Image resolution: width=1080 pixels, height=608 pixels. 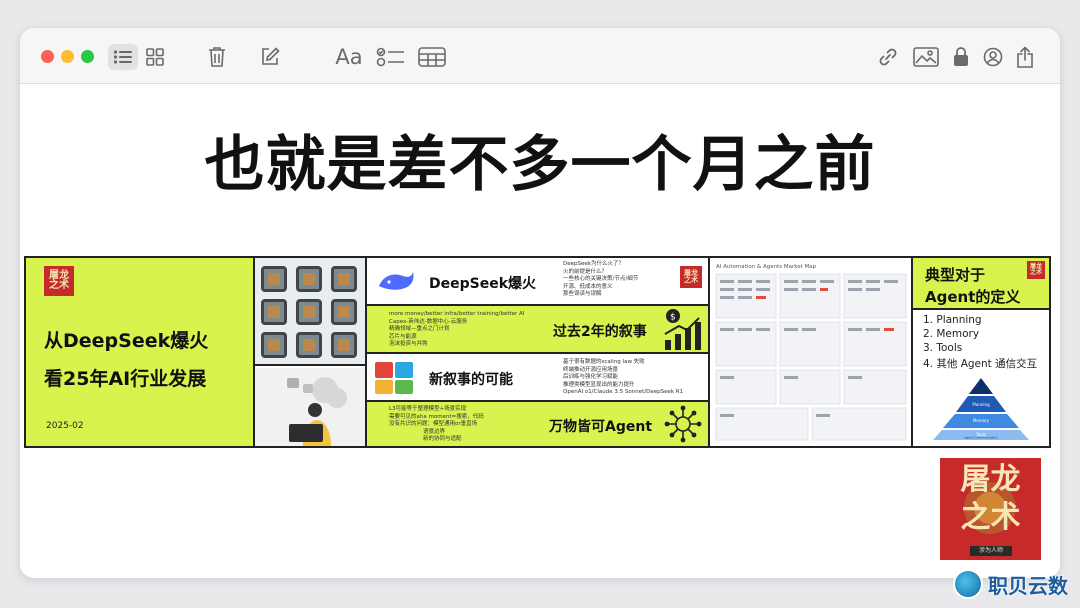 I want to click on market-map-image: AI Automation & Agents Market Map, so click(x=811, y=353).